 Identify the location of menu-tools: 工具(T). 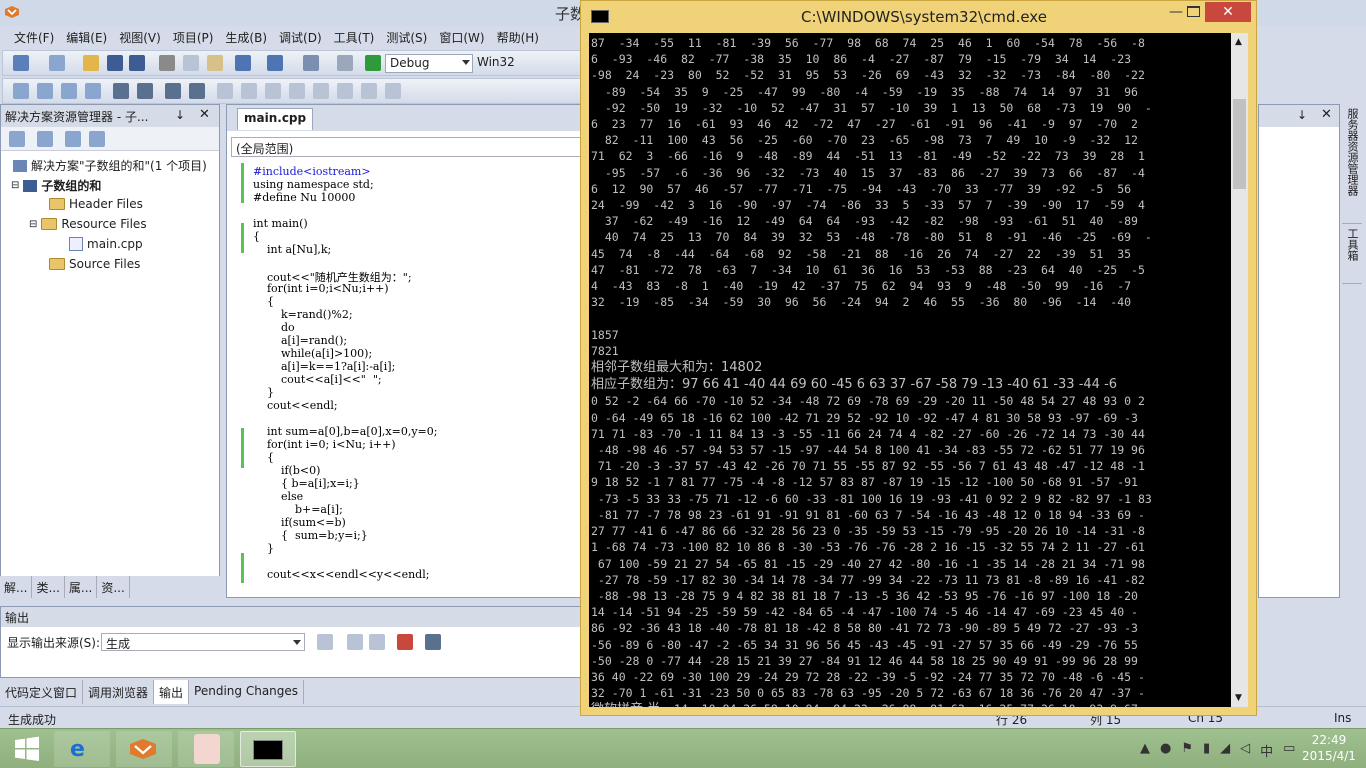
(354, 37).